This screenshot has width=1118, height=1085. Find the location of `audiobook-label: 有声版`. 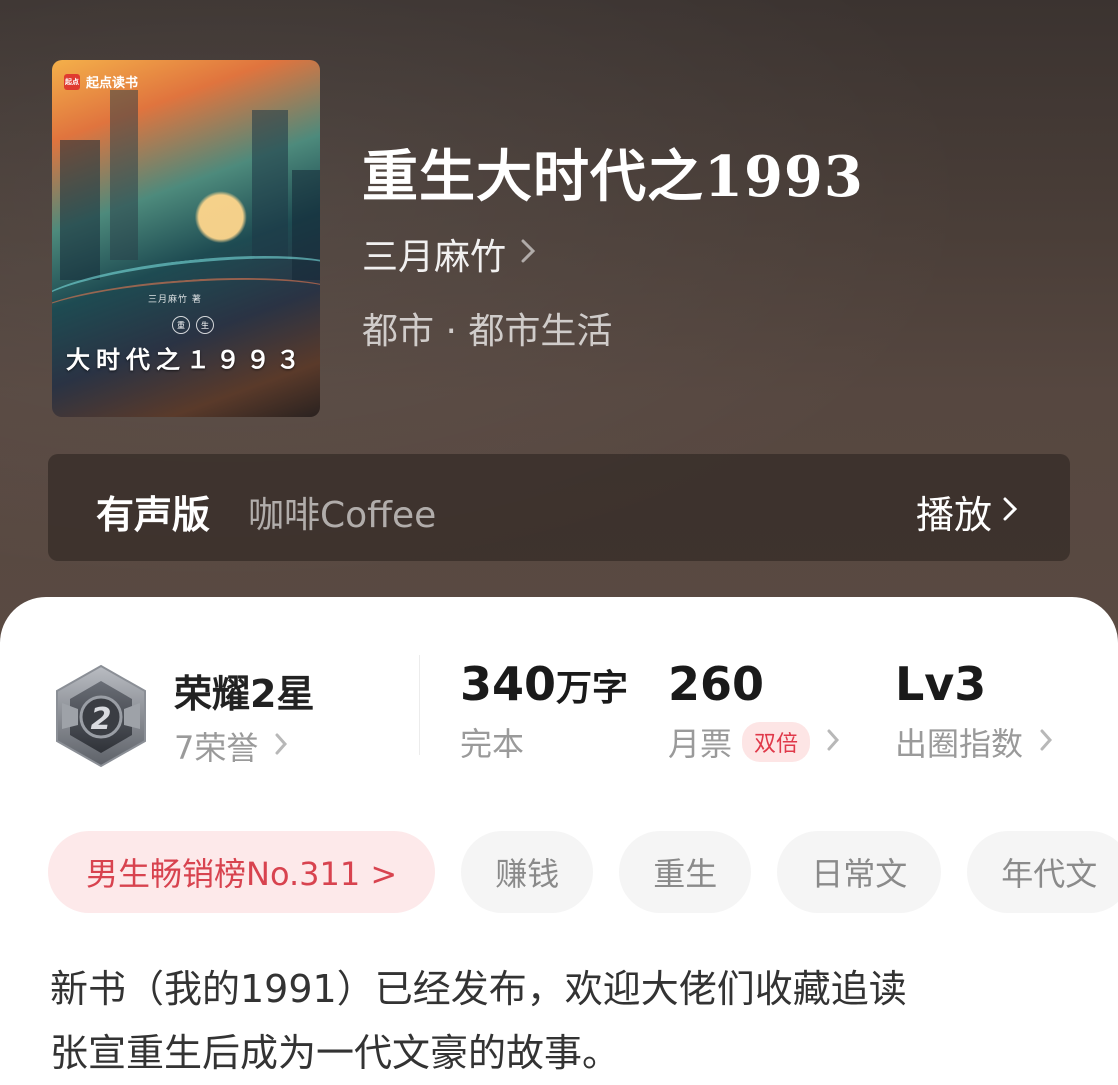

audiobook-label: 有声版 is located at coordinates (153, 515).